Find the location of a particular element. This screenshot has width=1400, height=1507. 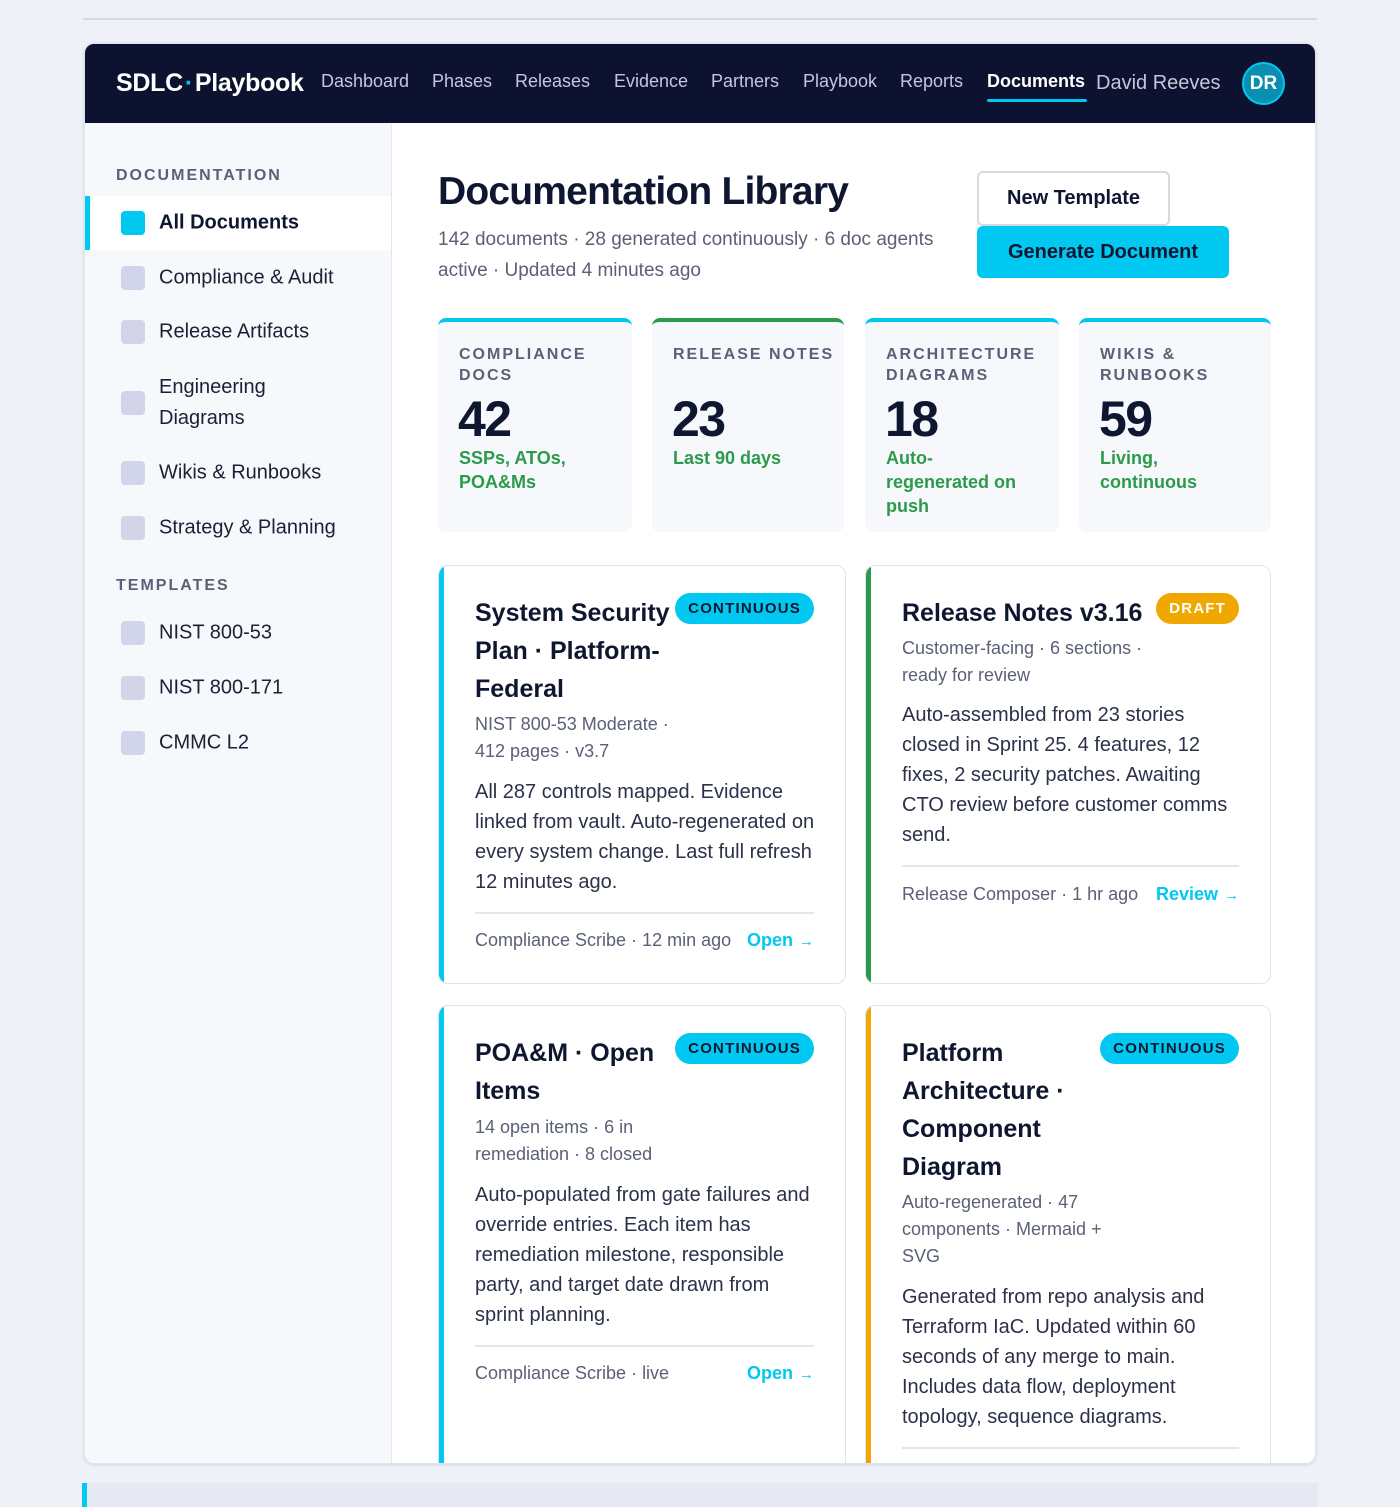

sidebar-item-strategy-planning: Strategy & Planning is located at coordinates (238, 528).